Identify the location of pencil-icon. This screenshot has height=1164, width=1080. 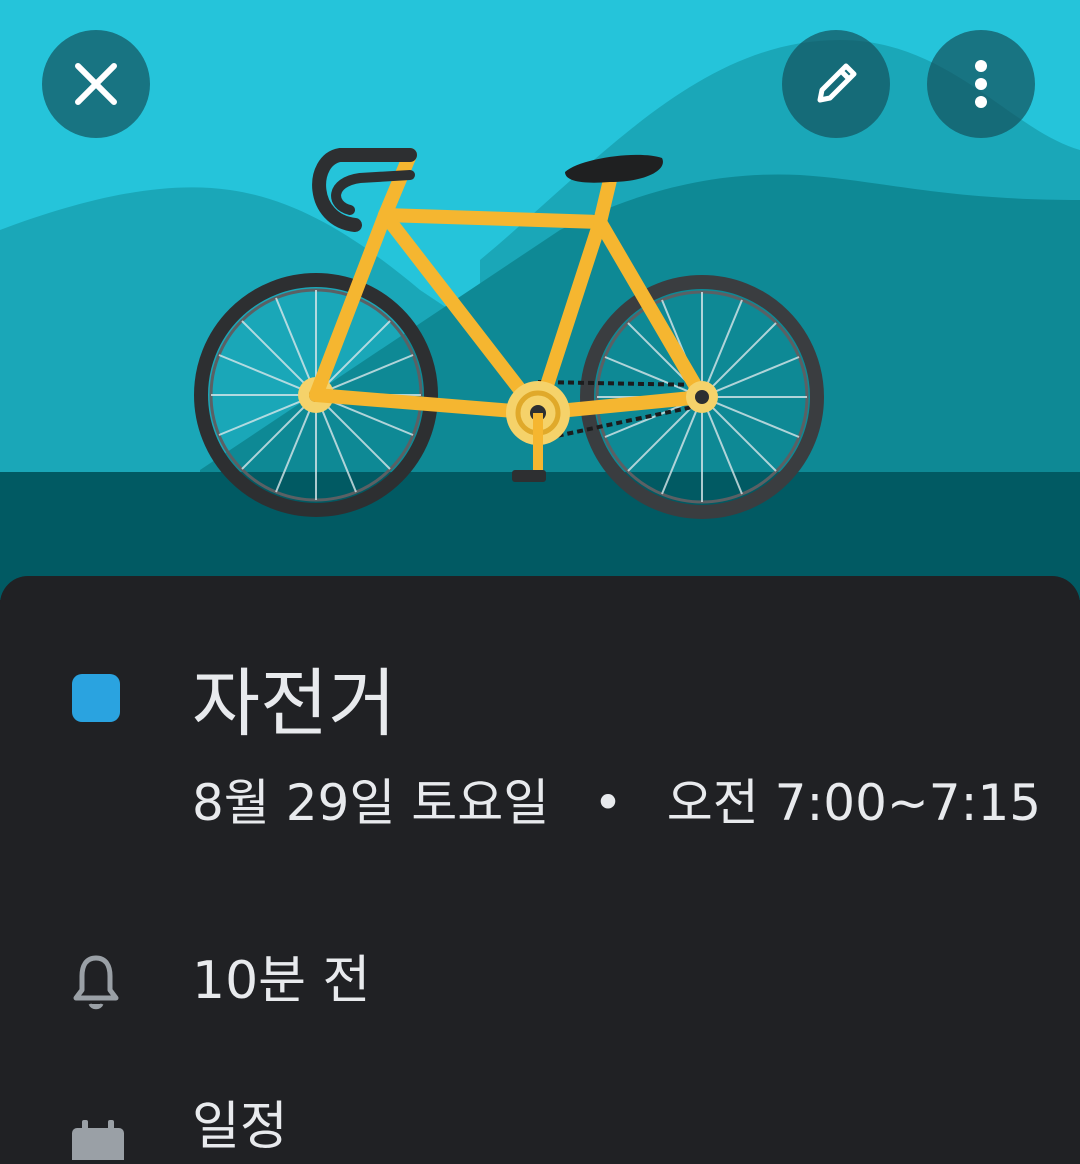
(837, 83).